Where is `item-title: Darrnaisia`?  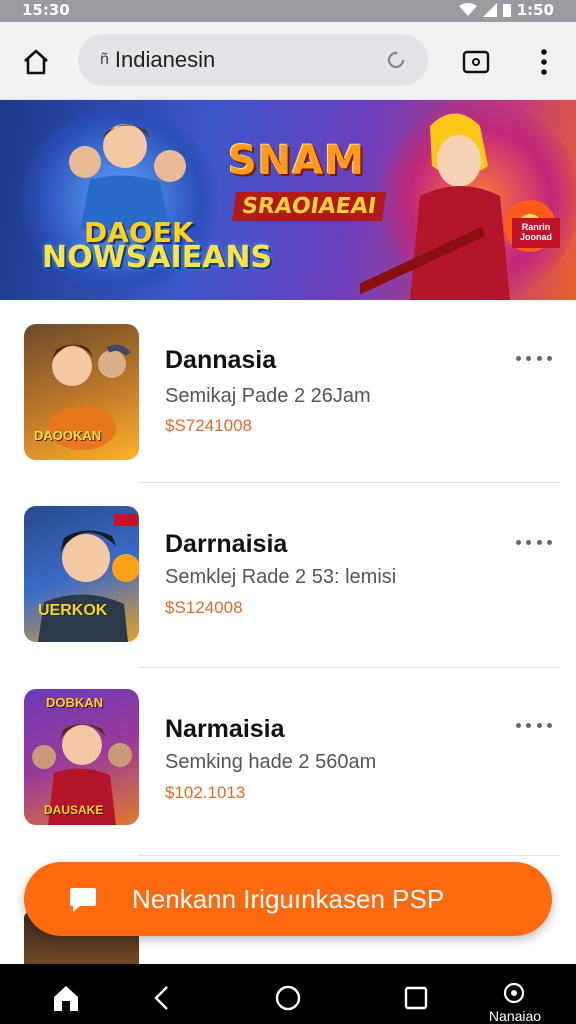
item-title: Darrnaisia is located at coordinates (226, 544).